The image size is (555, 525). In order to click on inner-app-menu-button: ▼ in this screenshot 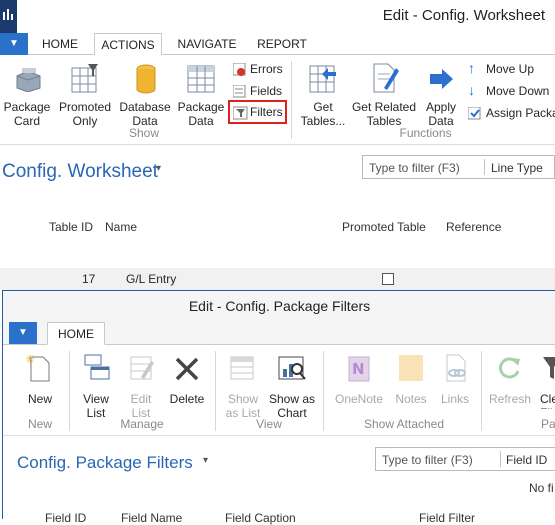, I will do `click(23, 333)`.